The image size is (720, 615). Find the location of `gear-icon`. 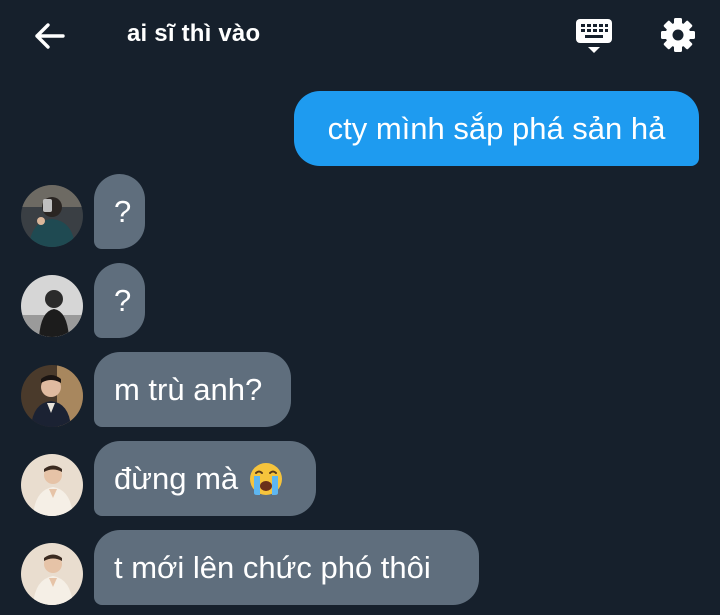

gear-icon is located at coordinates (678, 35).